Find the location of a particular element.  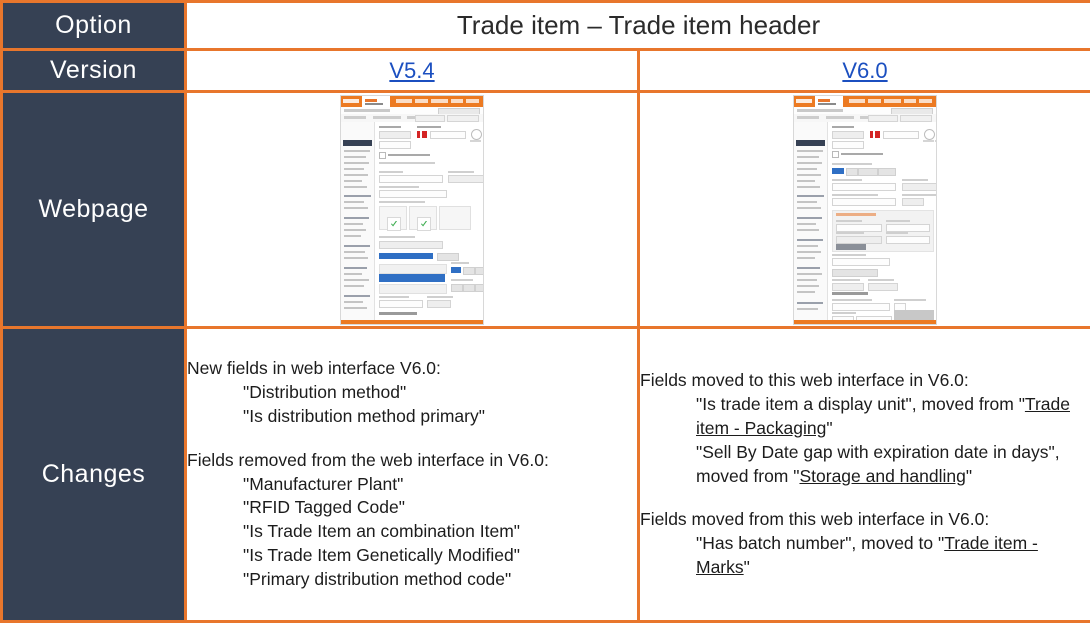

changes-new-item-1: "Is distribution method primary" is located at coordinates (364, 416).